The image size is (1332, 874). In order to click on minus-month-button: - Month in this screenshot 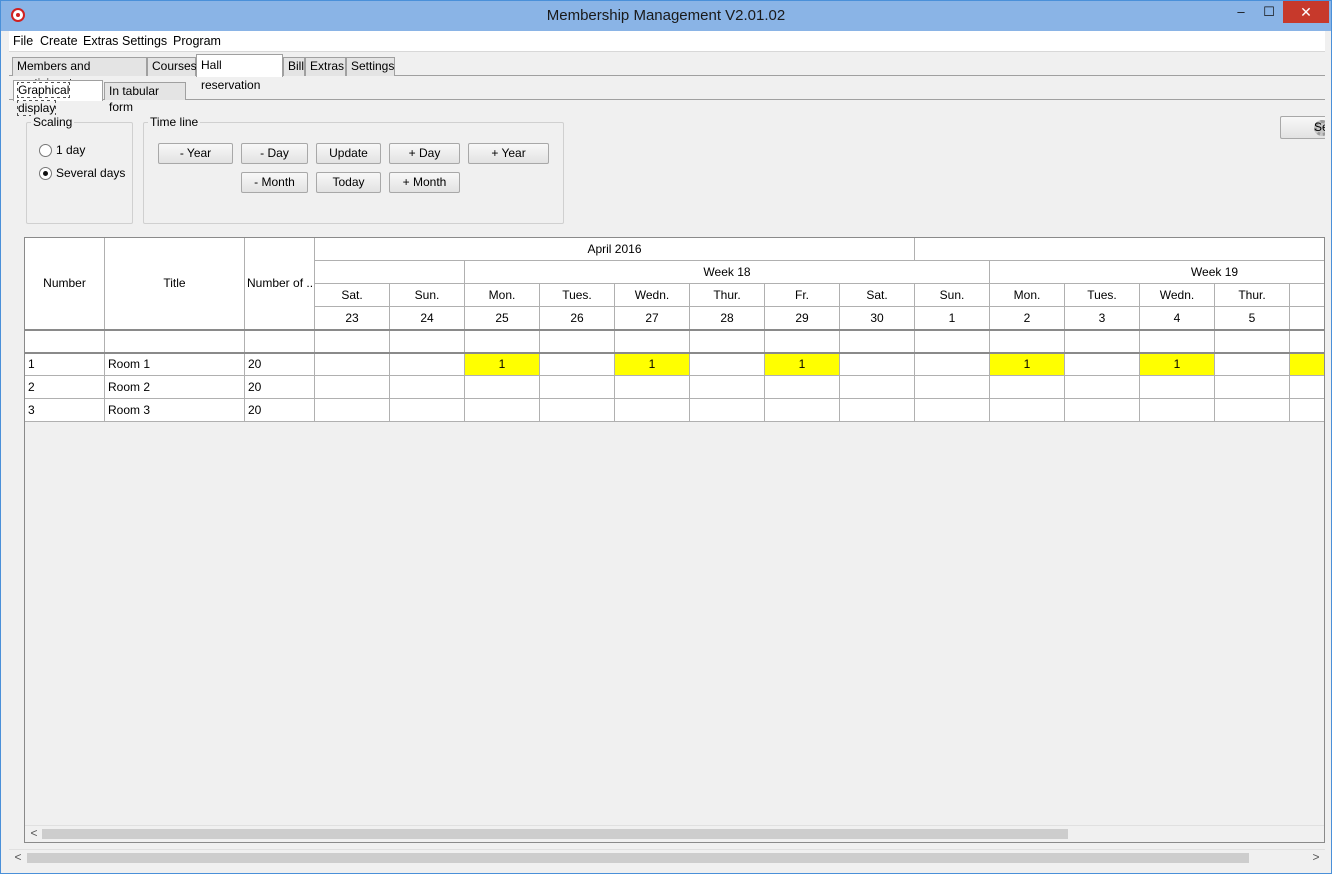, I will do `click(274, 182)`.